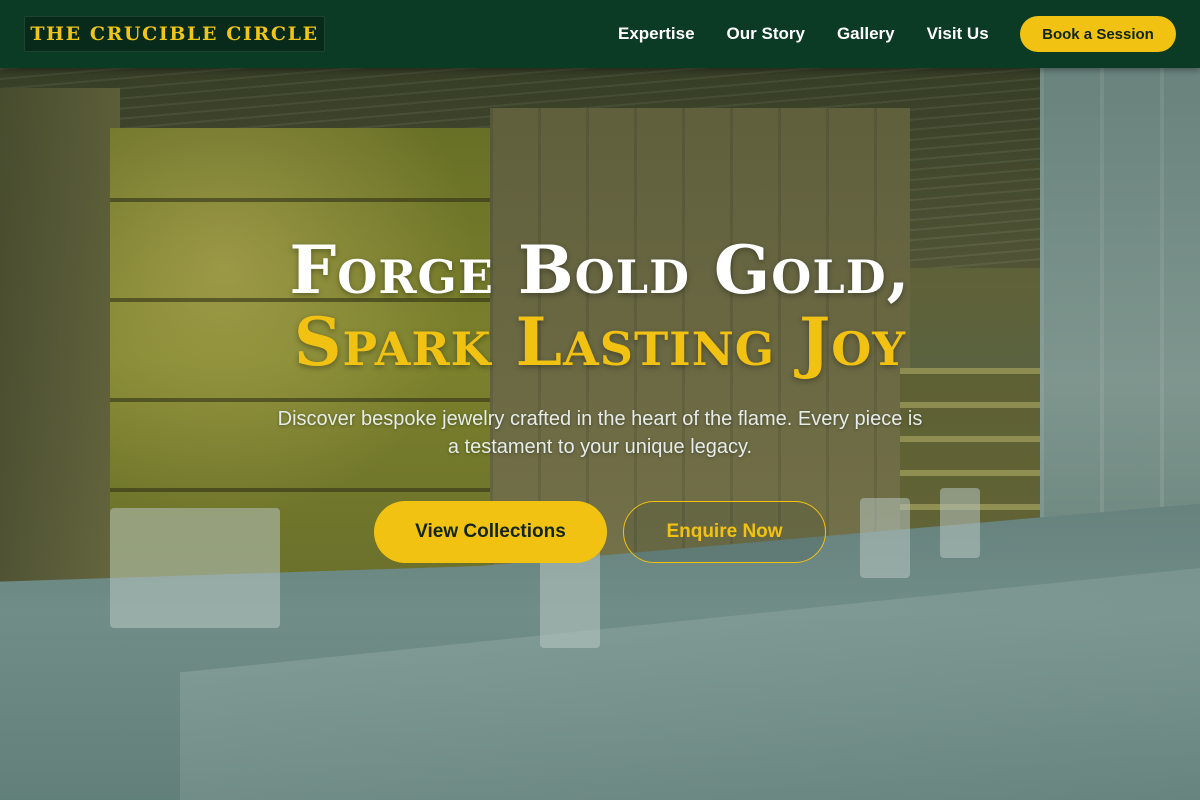  What do you see at coordinates (490, 532) in the screenshot?
I see `view-collections-button: View Collections` at bounding box center [490, 532].